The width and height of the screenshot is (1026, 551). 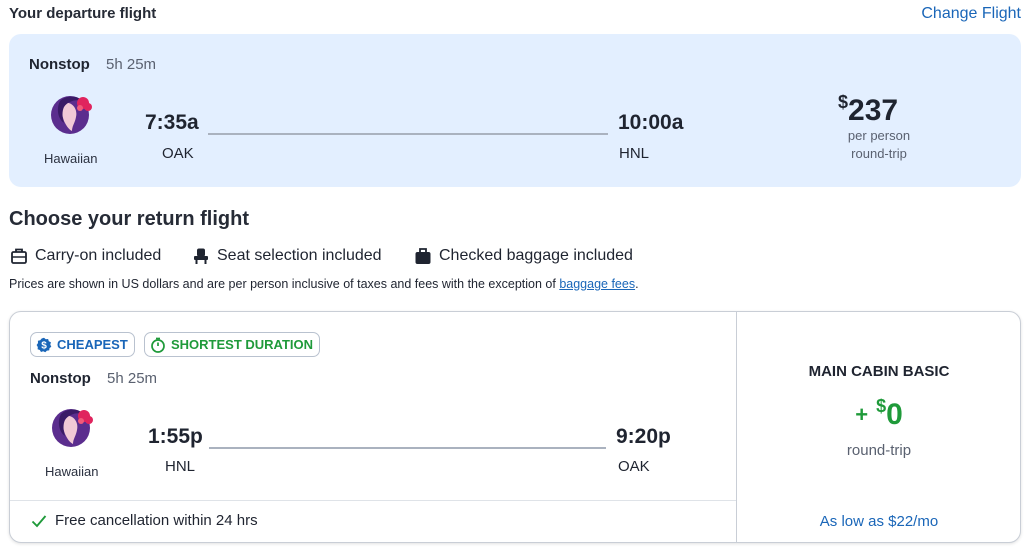 I want to click on cheapest-badge-label: CHEAPEST, so click(x=92, y=344).